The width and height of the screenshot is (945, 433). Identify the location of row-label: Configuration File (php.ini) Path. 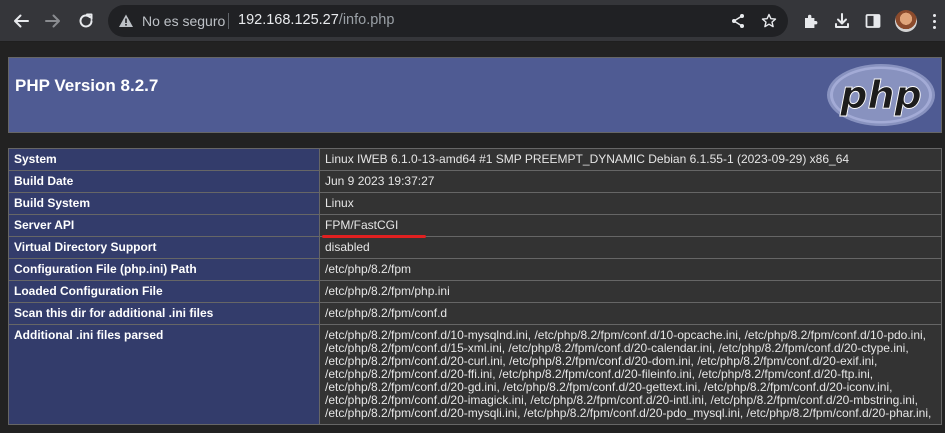
(164, 269).